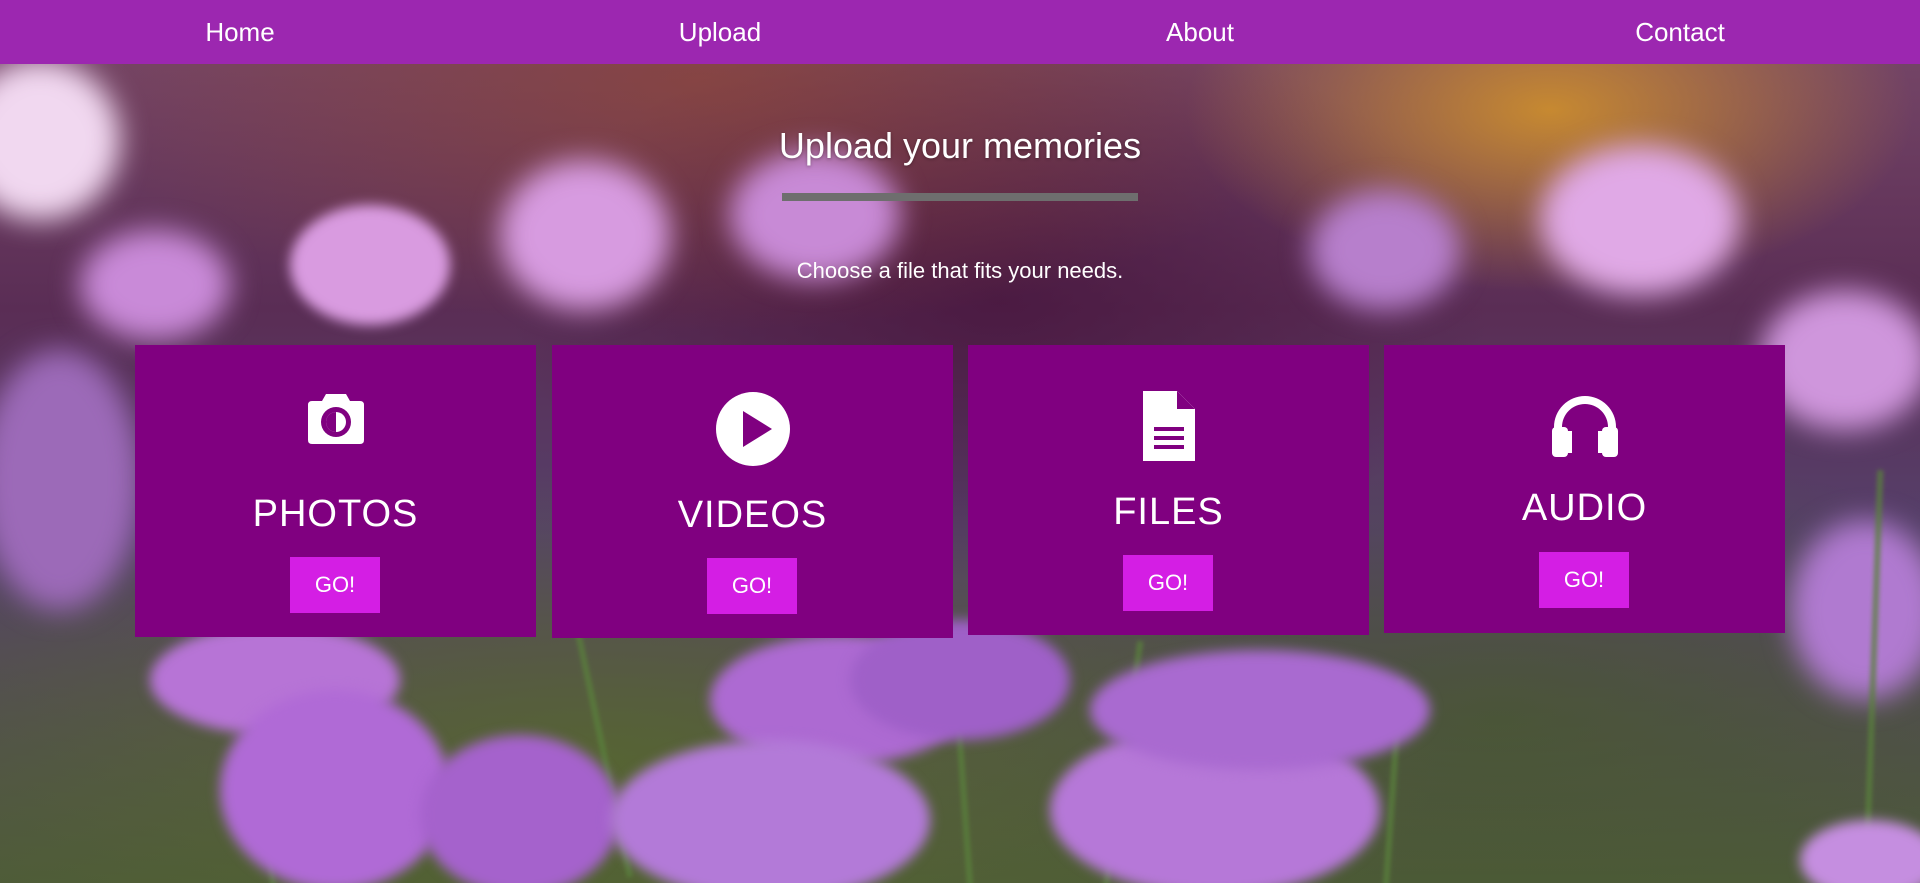 The image size is (1920, 883). I want to click on card-photos: PHOTOS GO!, so click(335, 491).